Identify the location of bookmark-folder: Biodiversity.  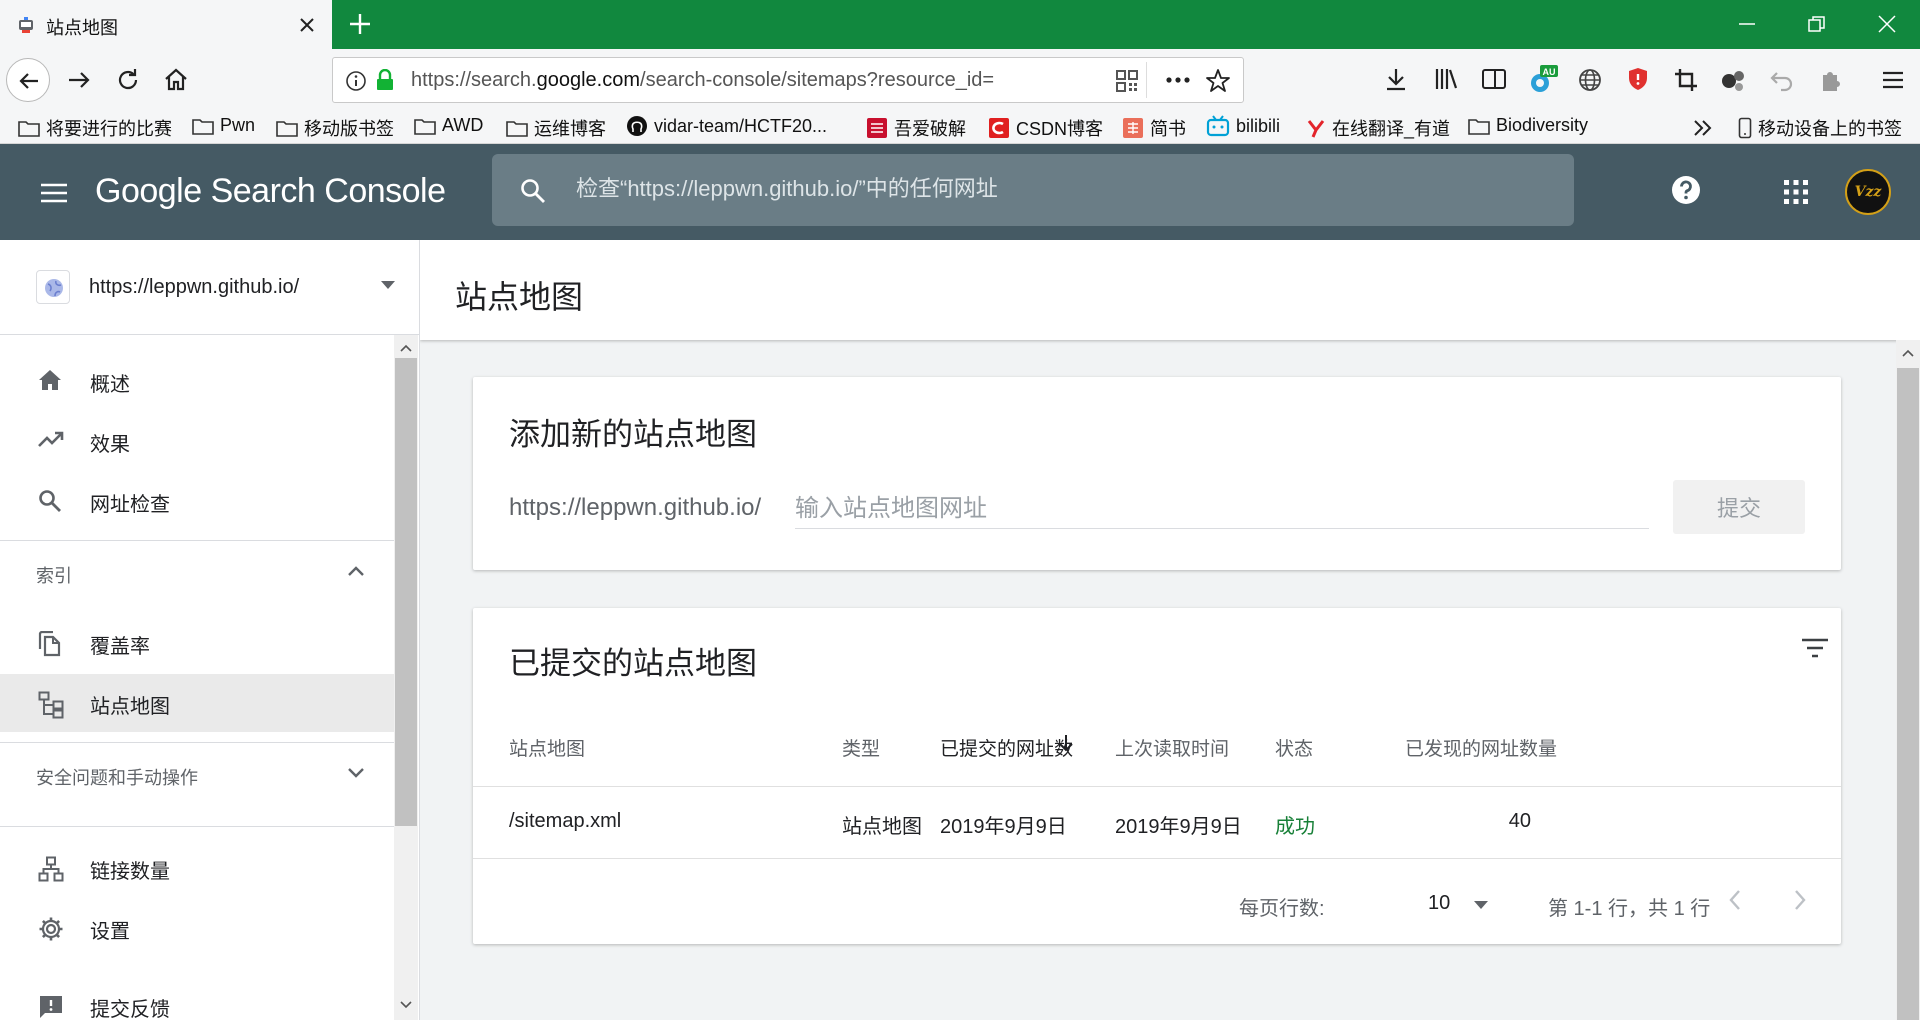
(1528, 125).